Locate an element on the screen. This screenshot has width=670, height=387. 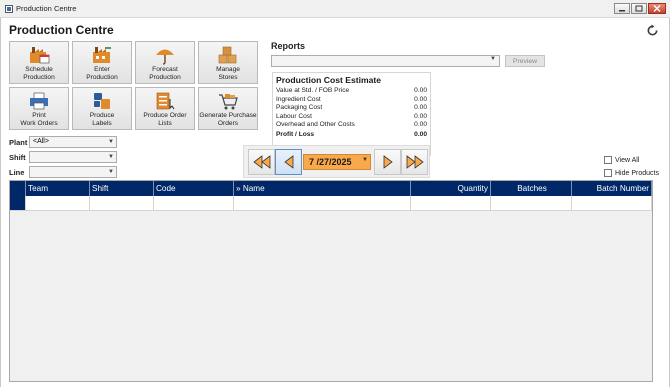
reports-section: Reports ▼ Preview is located at coordinates (408, 54).